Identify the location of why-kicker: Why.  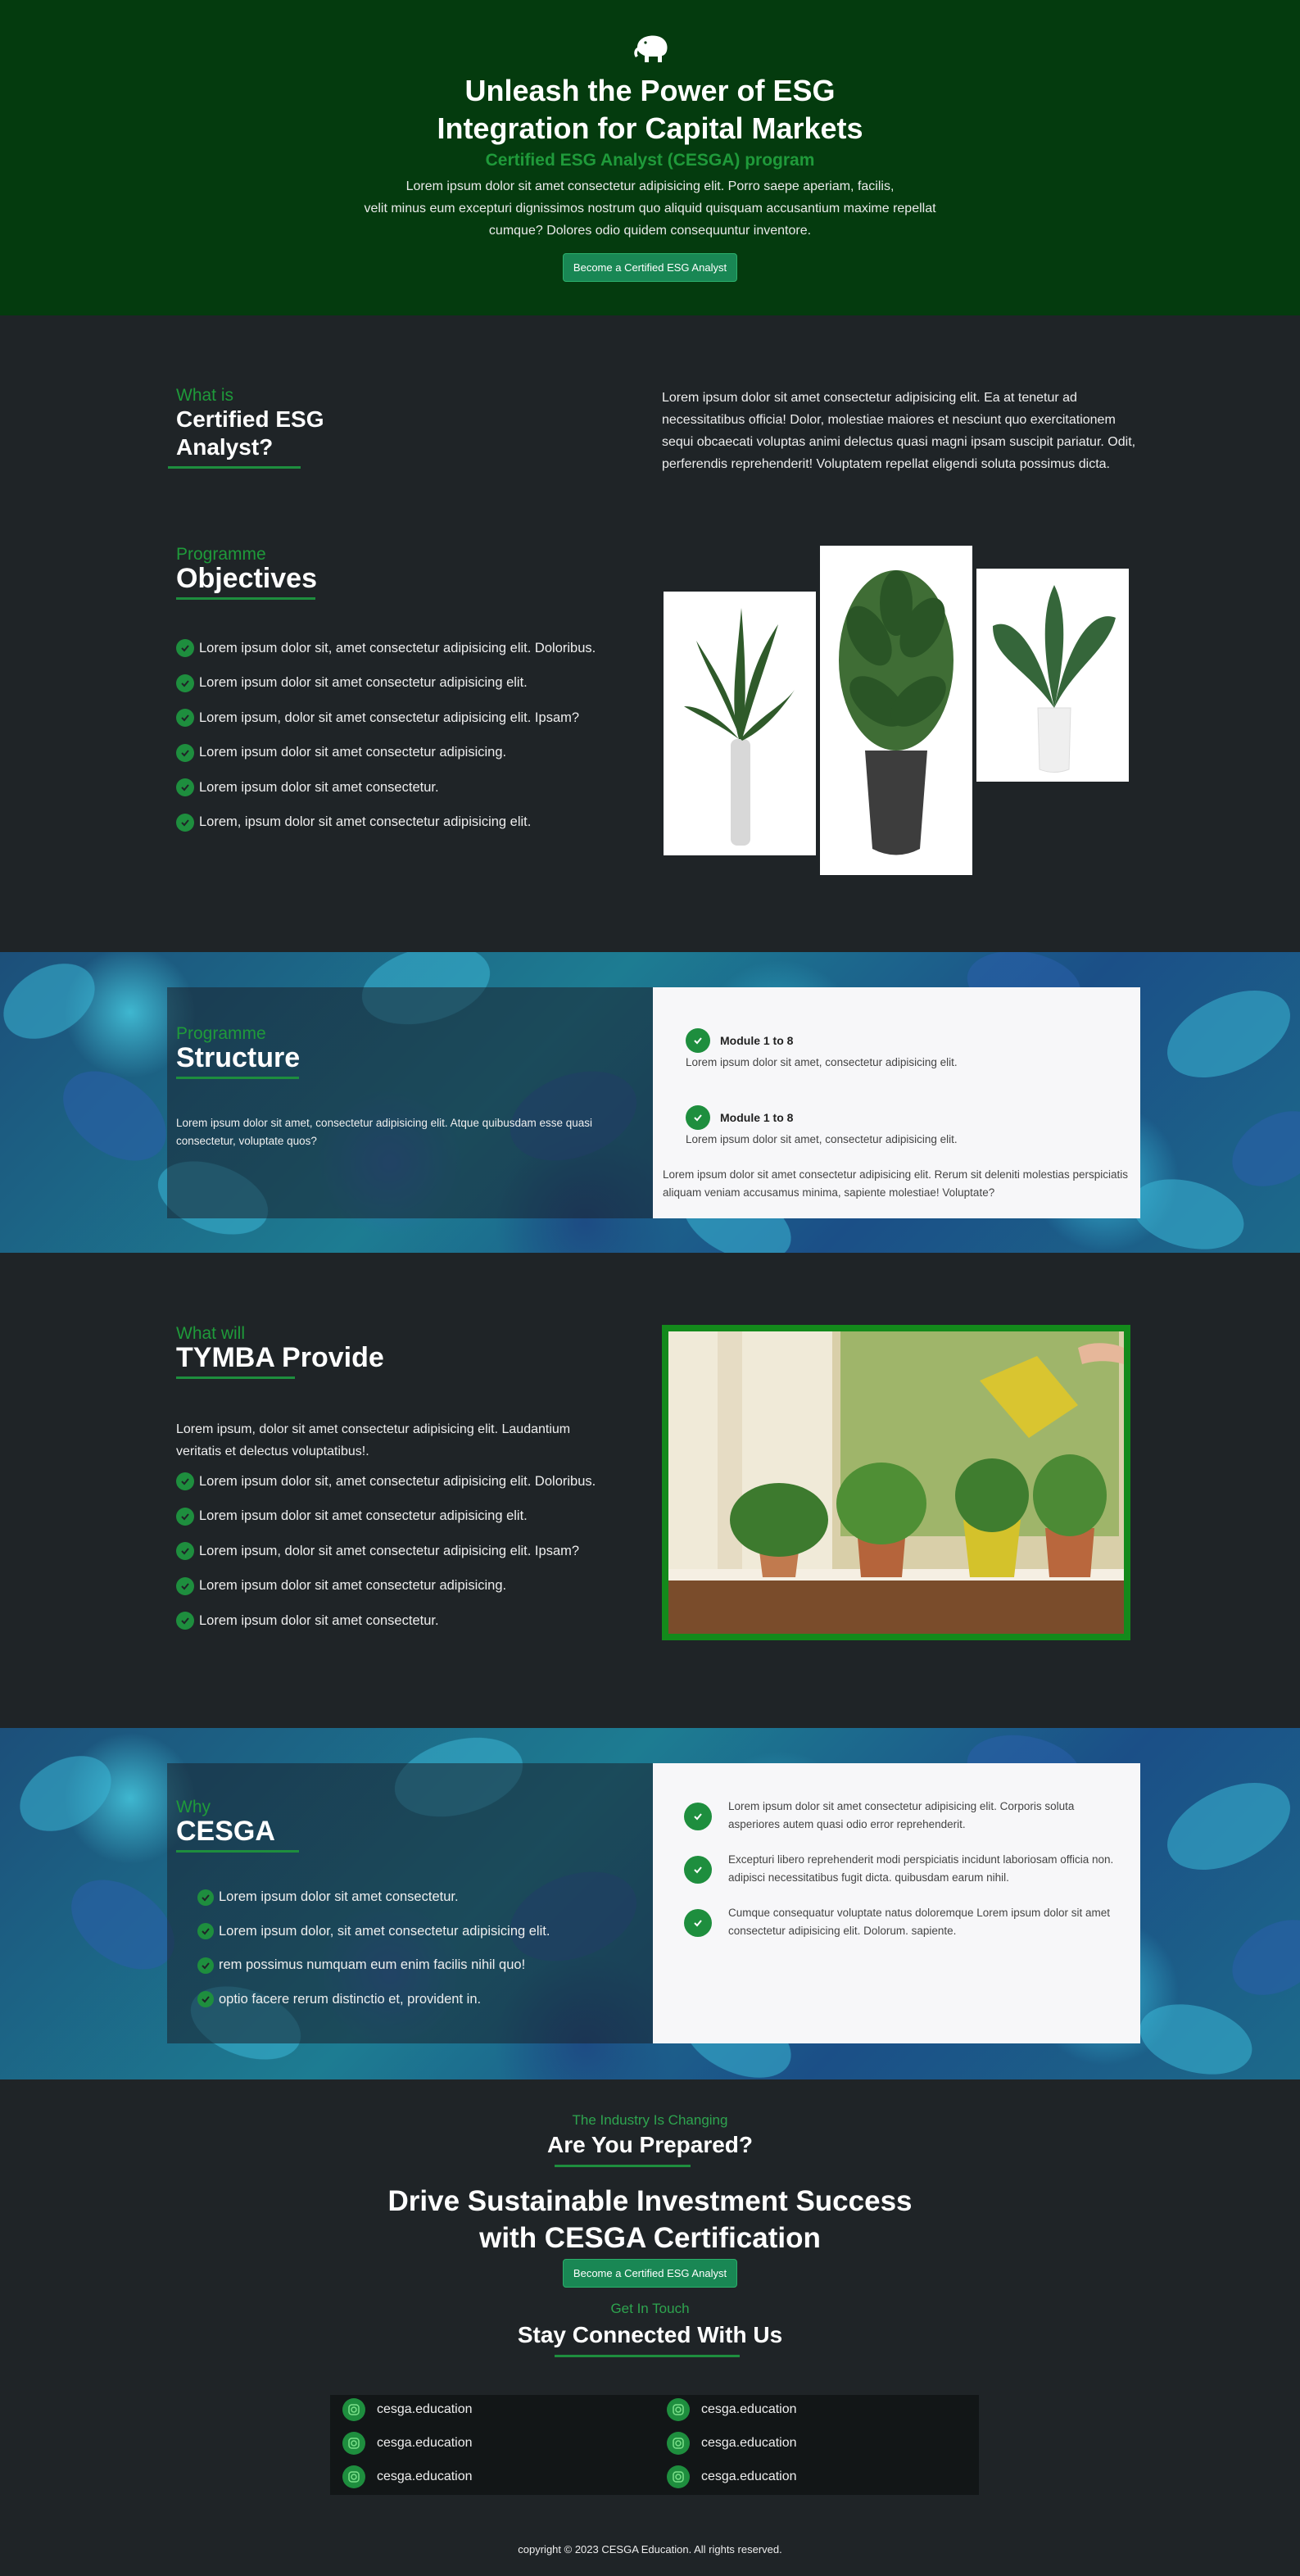
(193, 1807).